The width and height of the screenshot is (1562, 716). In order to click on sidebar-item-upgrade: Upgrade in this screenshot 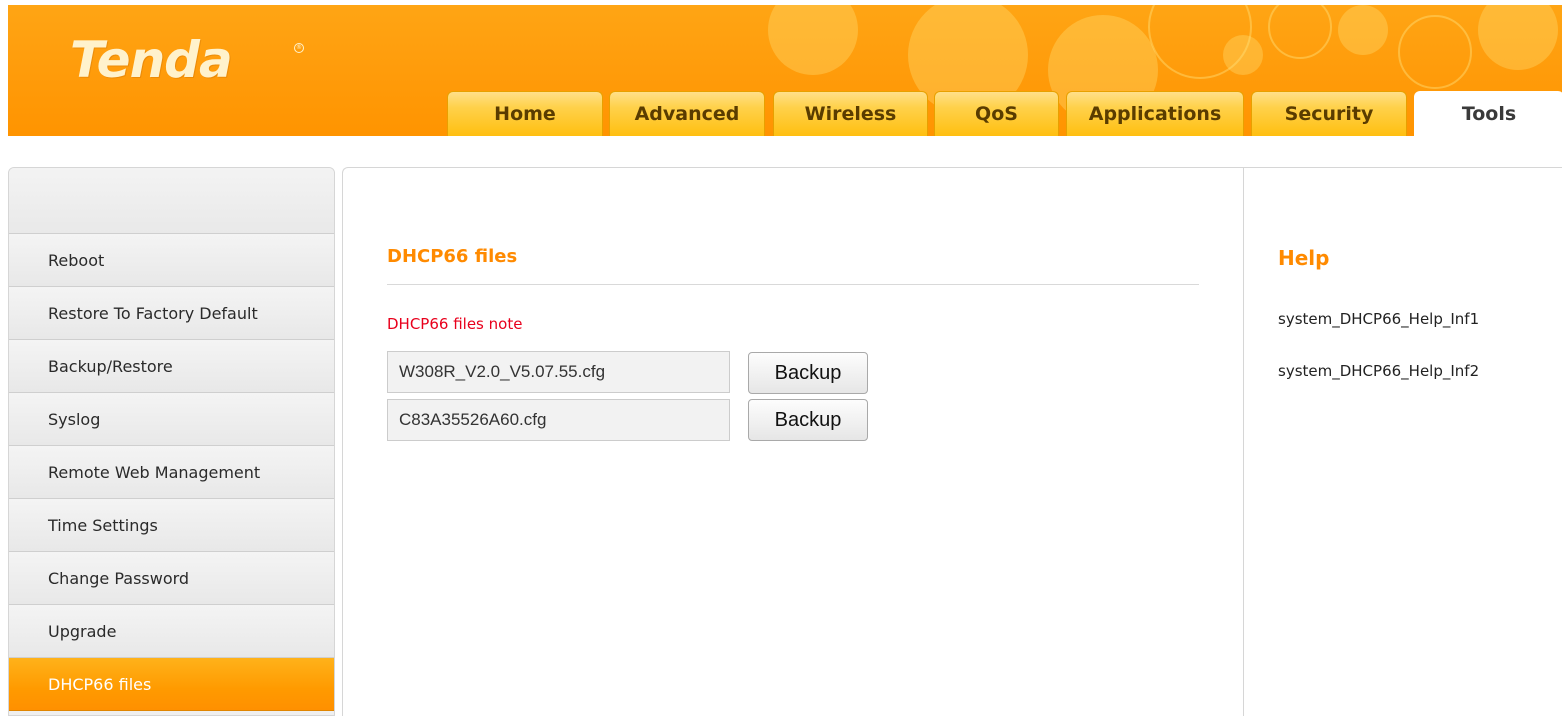, I will do `click(171, 631)`.